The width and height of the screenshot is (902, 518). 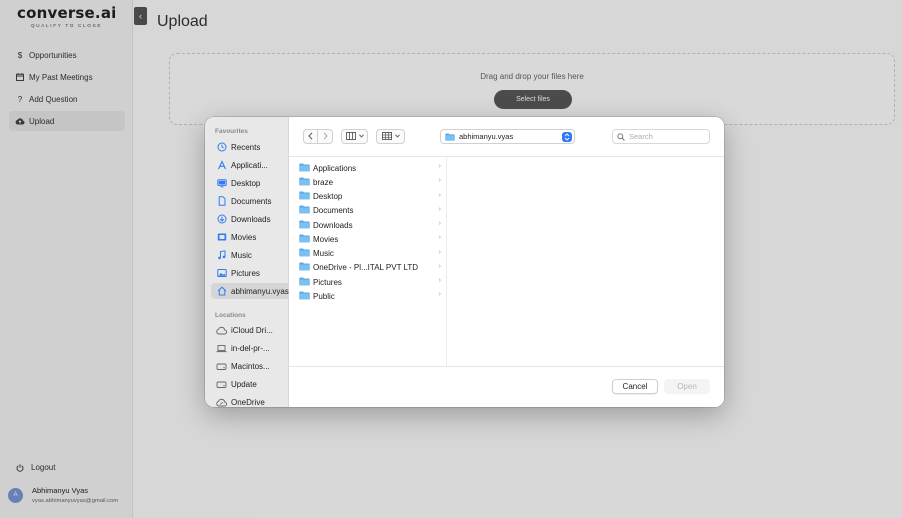 I want to click on list-item: braze ›, so click(x=370, y=182).